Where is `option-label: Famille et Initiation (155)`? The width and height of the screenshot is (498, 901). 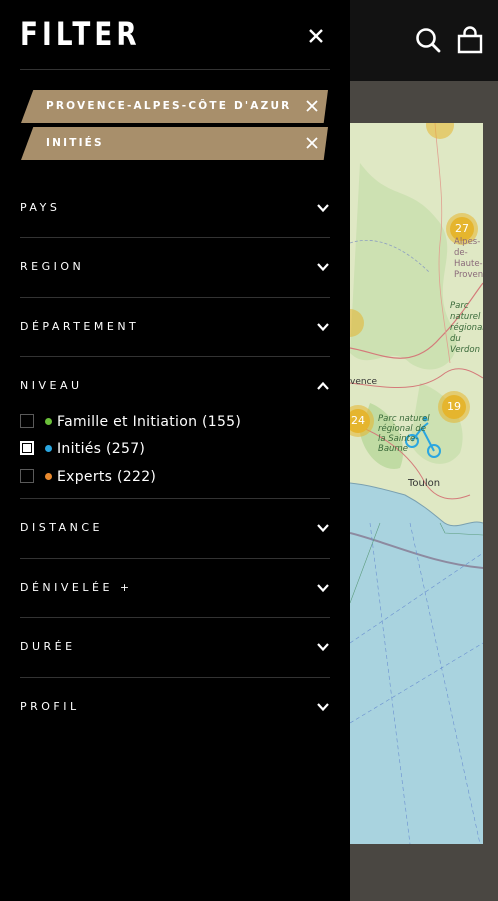 option-label: Famille et Initiation (155) is located at coordinates (149, 422).